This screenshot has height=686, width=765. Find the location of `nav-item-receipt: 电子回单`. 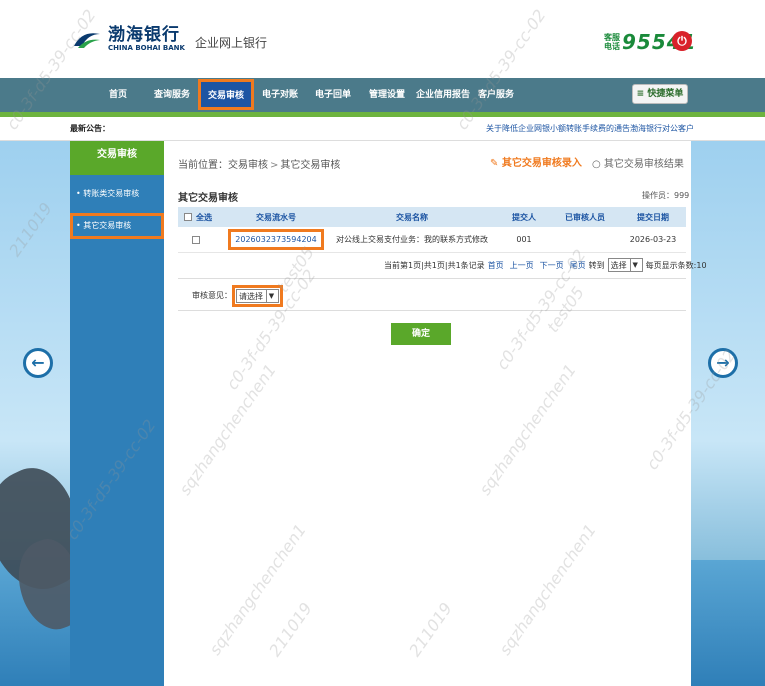

nav-item-receipt: 电子回单 is located at coordinates (333, 95).